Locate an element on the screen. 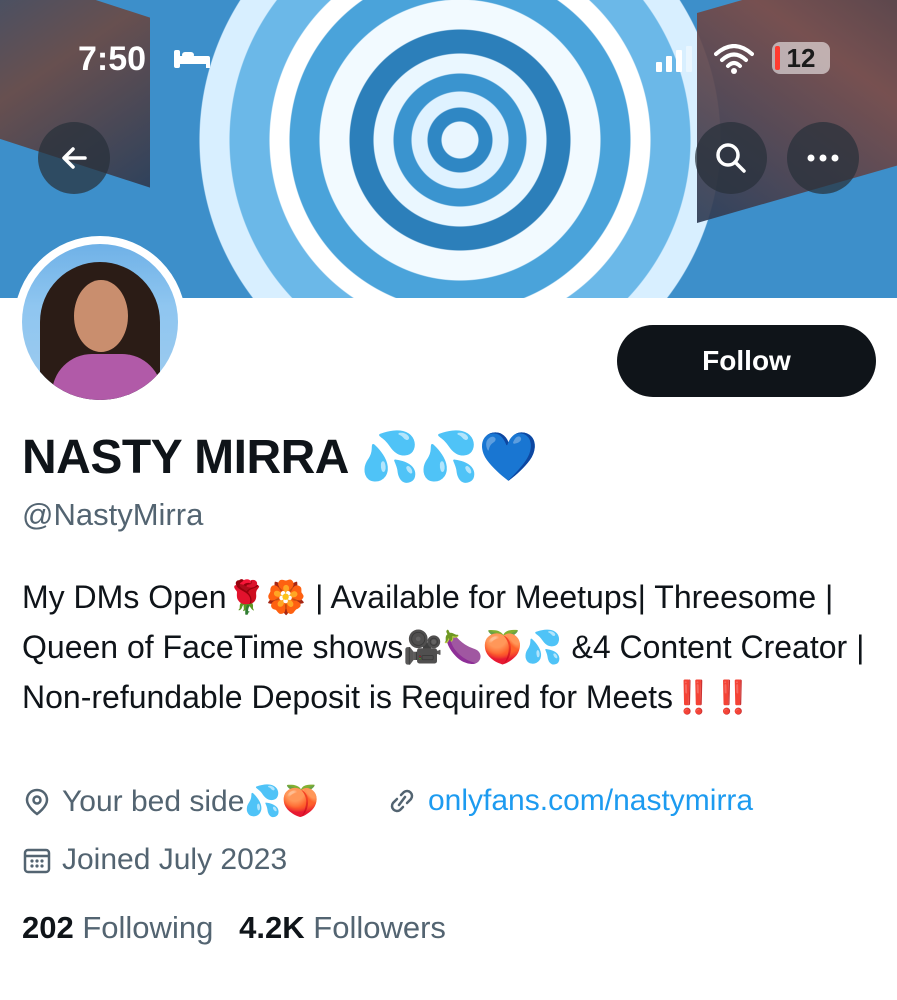 This screenshot has height=1000, width=897. link-text: onlyfans.com/nastymirra is located at coordinates (590, 801).